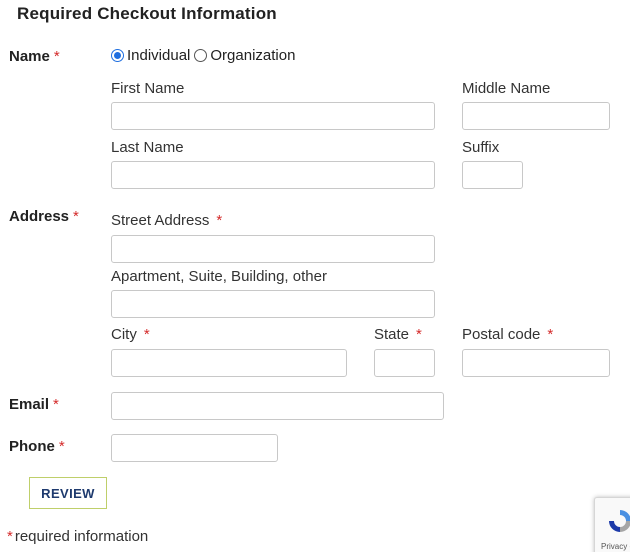 Image resolution: width=630 pixels, height=552 pixels. Describe the element at coordinates (194, 448) in the screenshot. I see `phone-input` at that location.